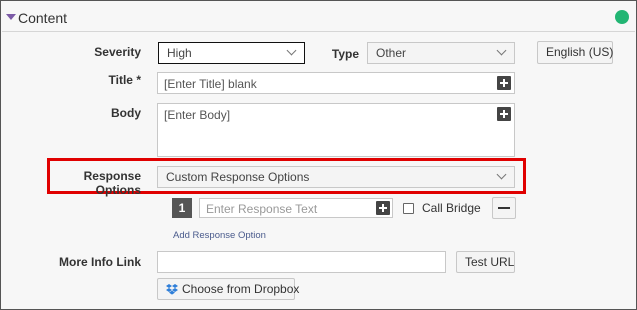 The image size is (637, 310). What do you see at coordinates (112, 183) in the screenshot?
I see `response-options-label: Response Options` at bounding box center [112, 183].